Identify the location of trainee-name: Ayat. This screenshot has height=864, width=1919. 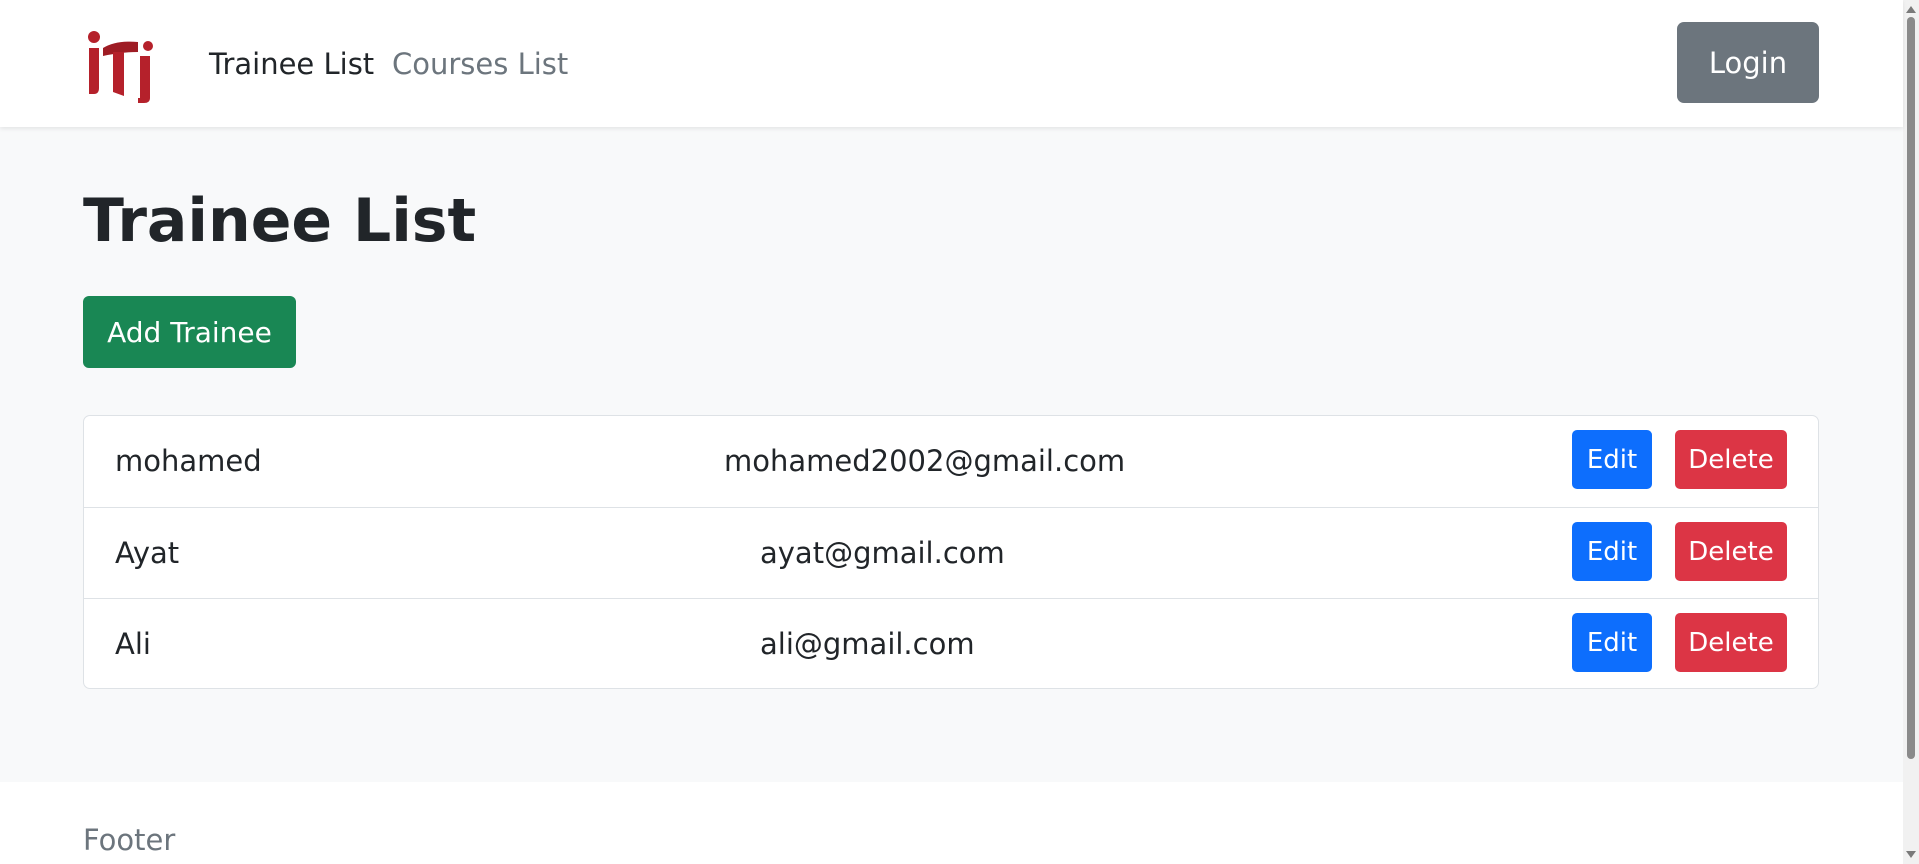
(147, 553).